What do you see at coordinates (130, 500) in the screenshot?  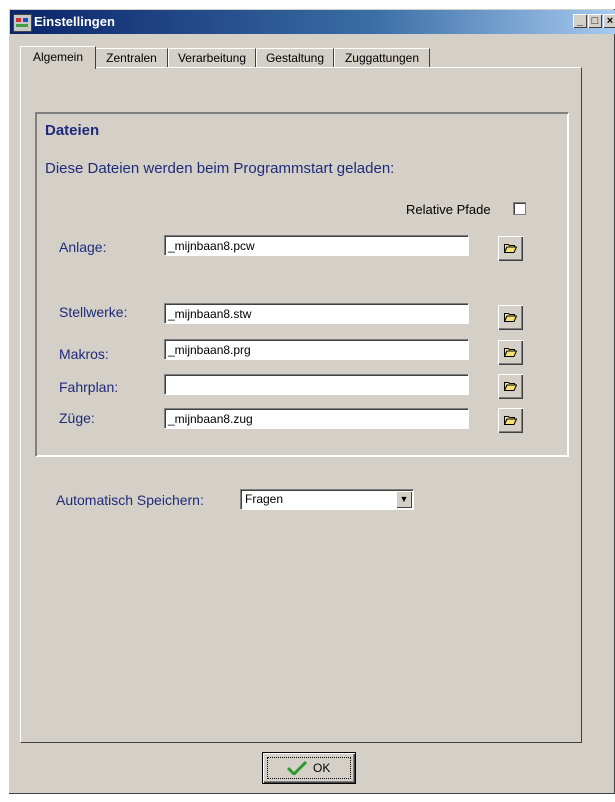 I see `autosave-label: Automatisch Speichern:` at bounding box center [130, 500].